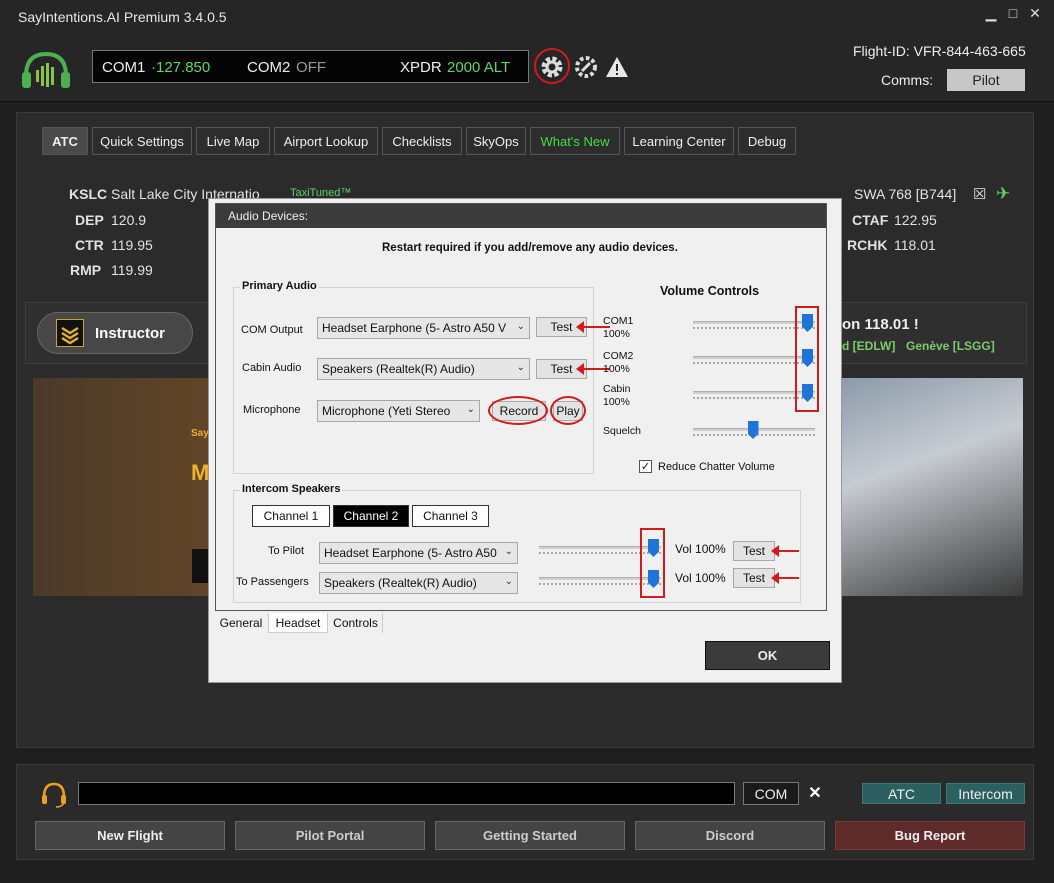 The height and width of the screenshot is (883, 1054). Describe the element at coordinates (89, 245) in the screenshot. I see `ctr-label: CTR` at that location.